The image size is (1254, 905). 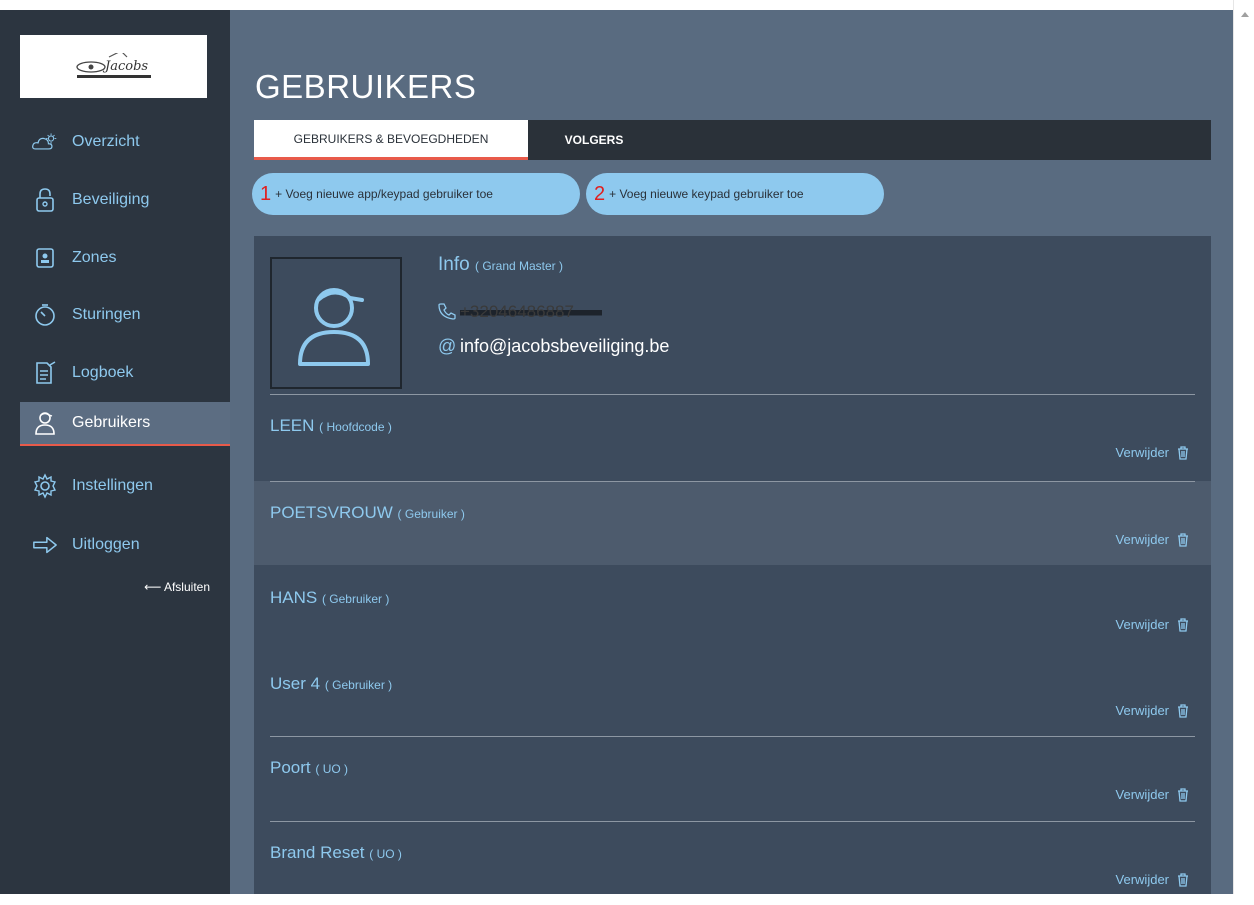 What do you see at coordinates (45, 545) in the screenshot?
I see `logout-arrow-icon` at bounding box center [45, 545].